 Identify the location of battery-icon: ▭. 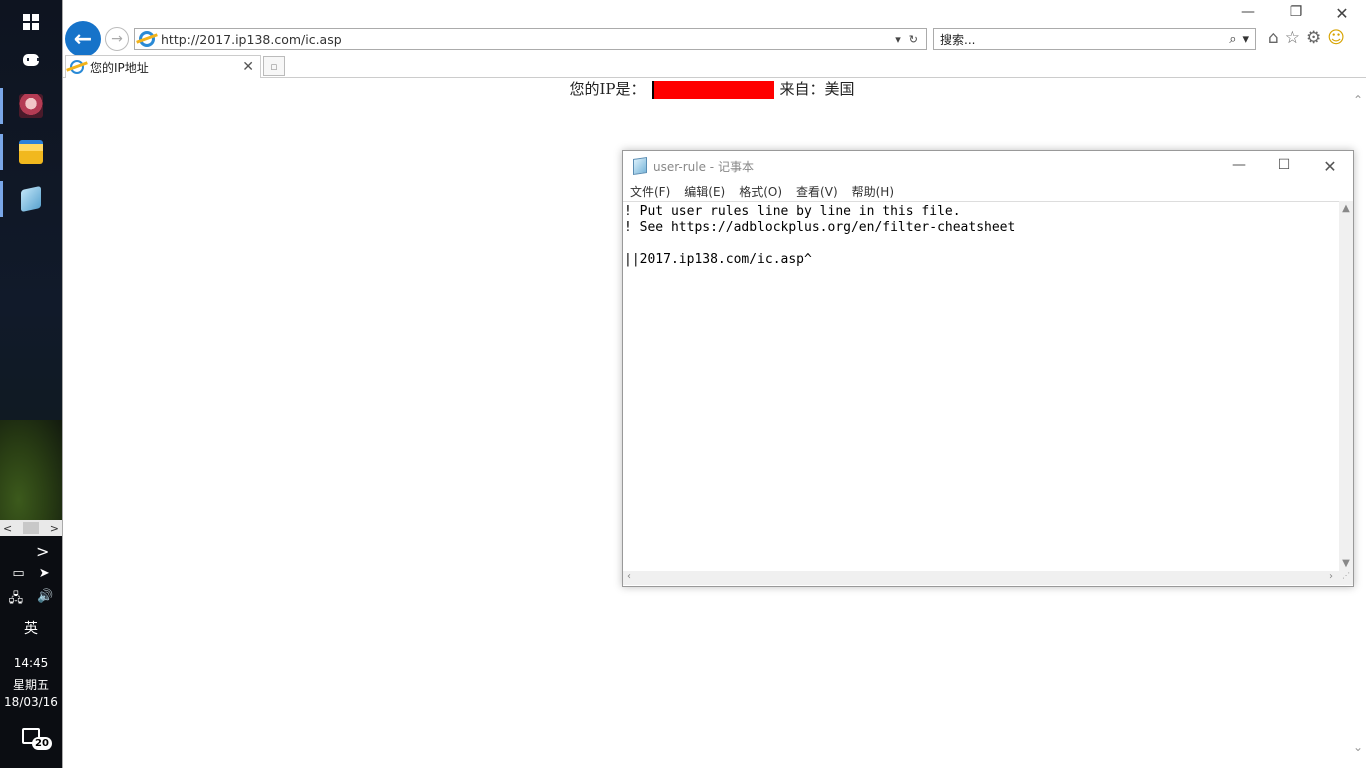
(18, 573).